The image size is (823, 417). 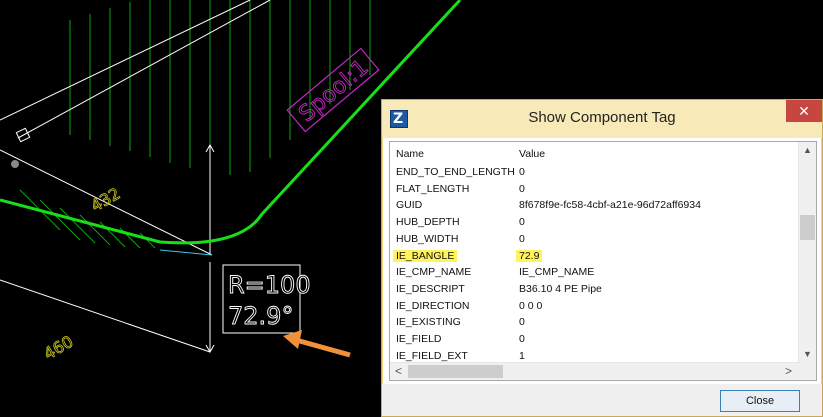 What do you see at coordinates (595, 189) in the screenshot?
I see `table-row: FLAT_LENGTH 0` at bounding box center [595, 189].